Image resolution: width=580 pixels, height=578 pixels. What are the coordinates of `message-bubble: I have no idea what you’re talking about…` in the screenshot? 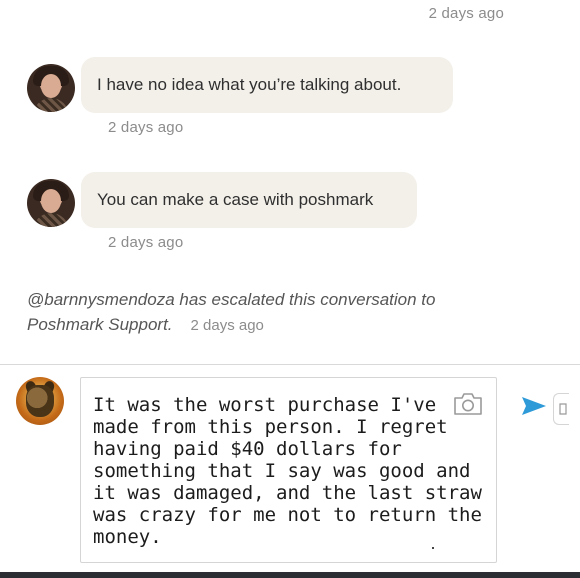 It's located at (267, 85).